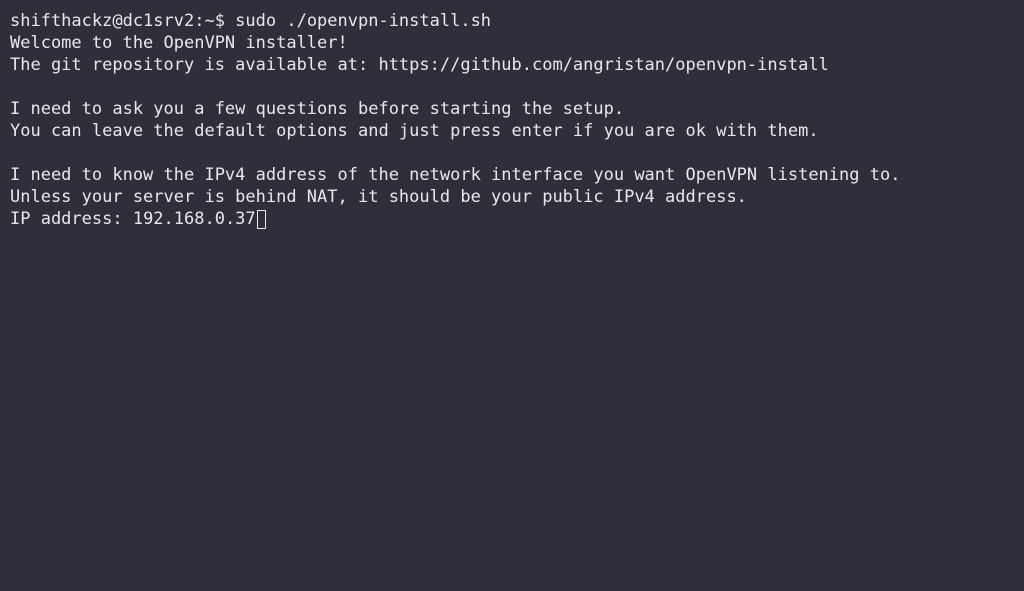 The width and height of the screenshot is (1024, 591). I want to click on ip-address-label: IP address:, so click(71, 219).